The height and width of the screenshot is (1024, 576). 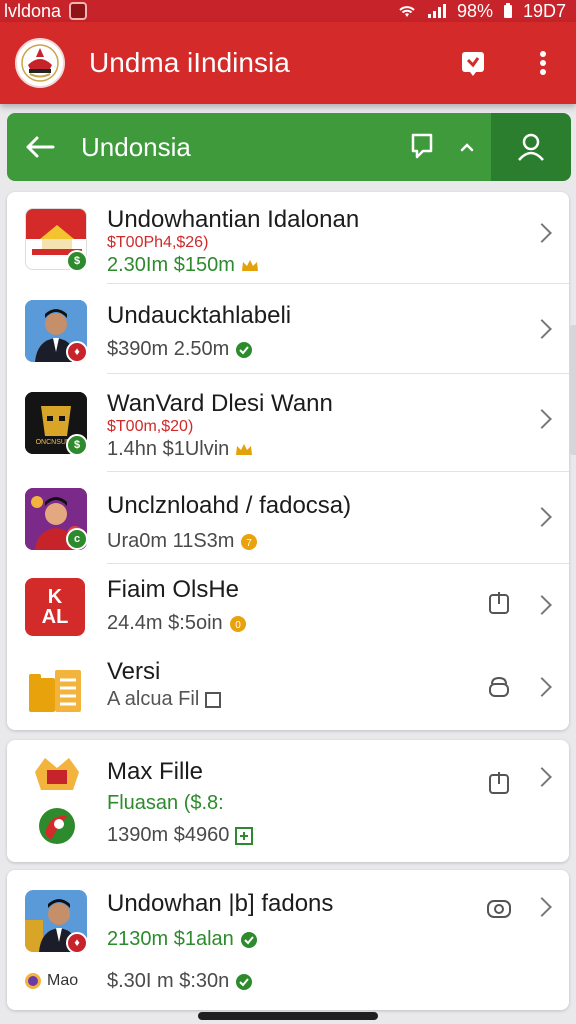 What do you see at coordinates (474, 10) in the screenshot?
I see `battery-percent: 98%` at bounding box center [474, 10].